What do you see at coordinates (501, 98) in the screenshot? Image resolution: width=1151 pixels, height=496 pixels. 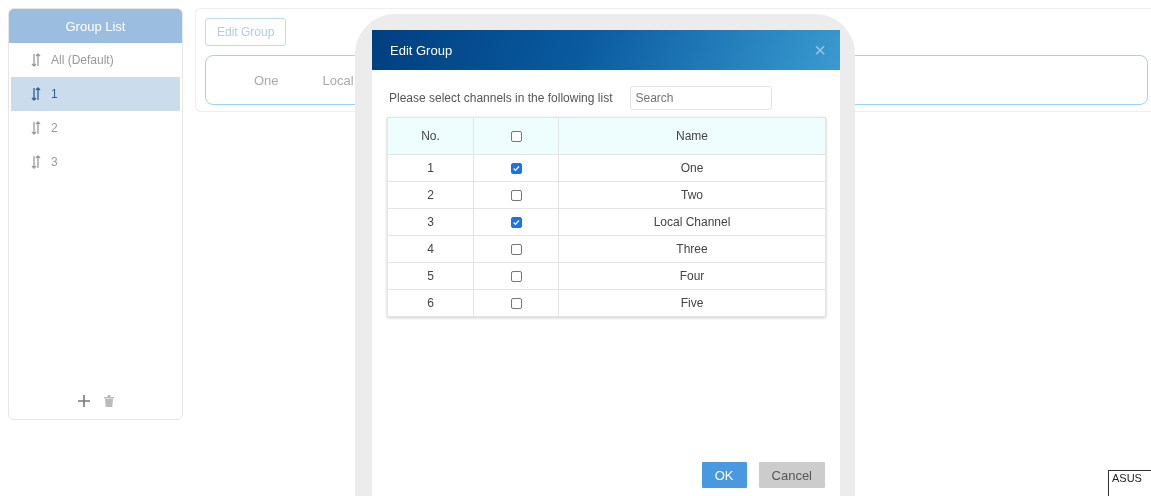 I see `instruction-text: Please select channels in the following list` at bounding box center [501, 98].